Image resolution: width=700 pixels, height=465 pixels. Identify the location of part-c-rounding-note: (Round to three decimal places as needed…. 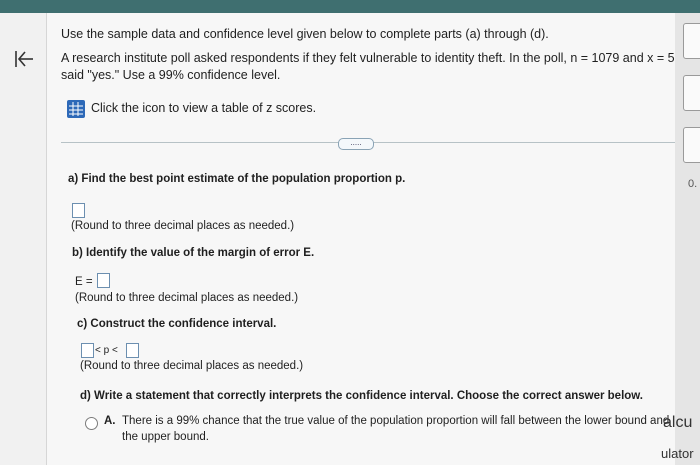
(192, 366).